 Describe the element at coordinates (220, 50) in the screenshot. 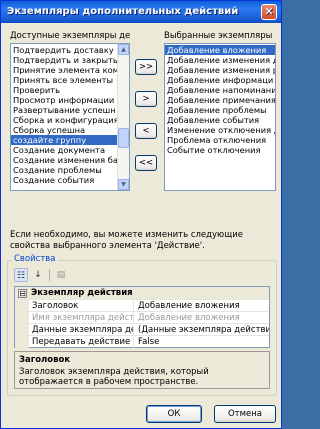

I see `list-item: Добавление вложения` at that location.